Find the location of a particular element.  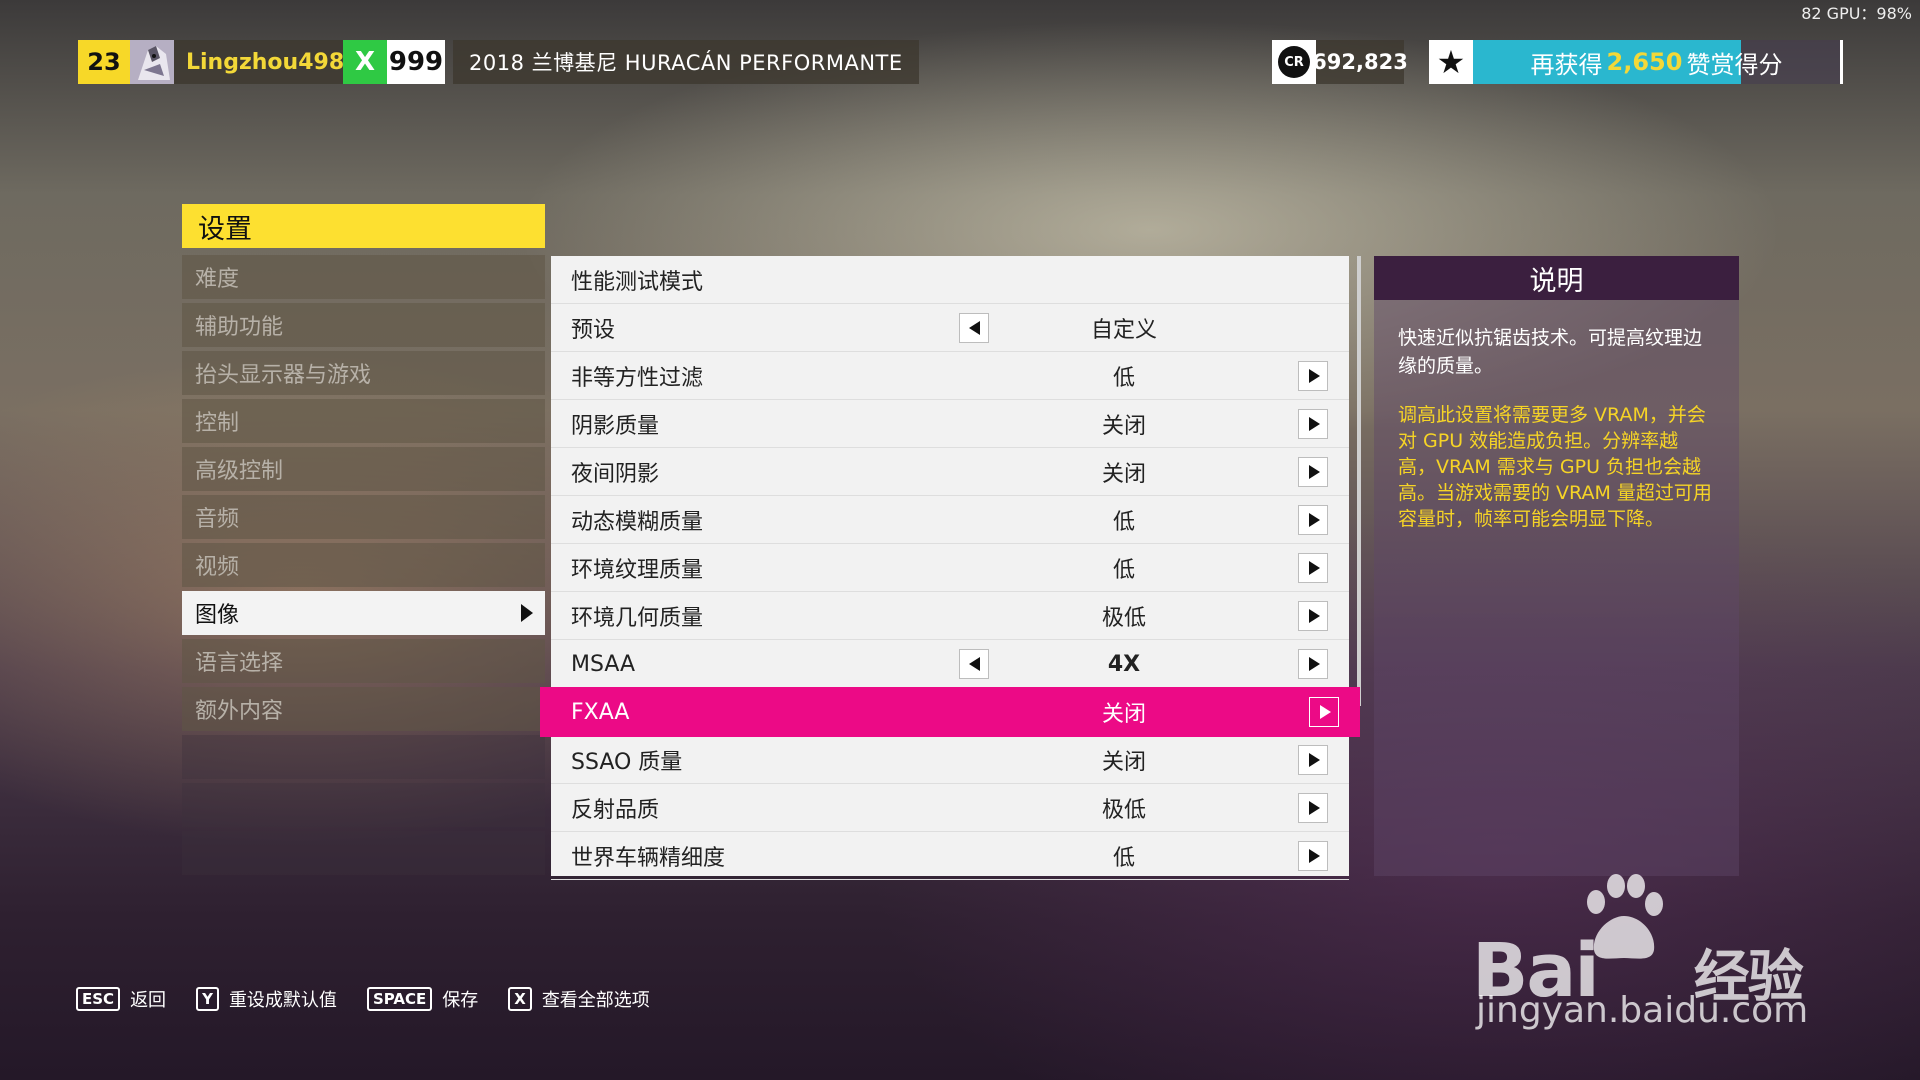

setting-label: 动态模糊质量 is located at coordinates (637, 522).